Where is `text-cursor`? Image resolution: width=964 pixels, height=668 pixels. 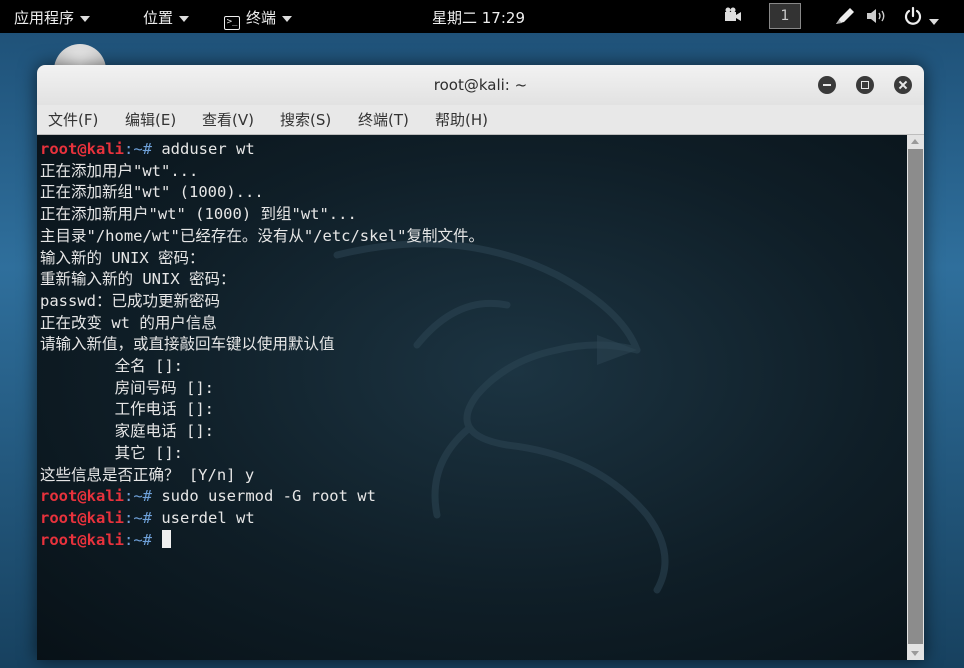 text-cursor is located at coordinates (167, 538).